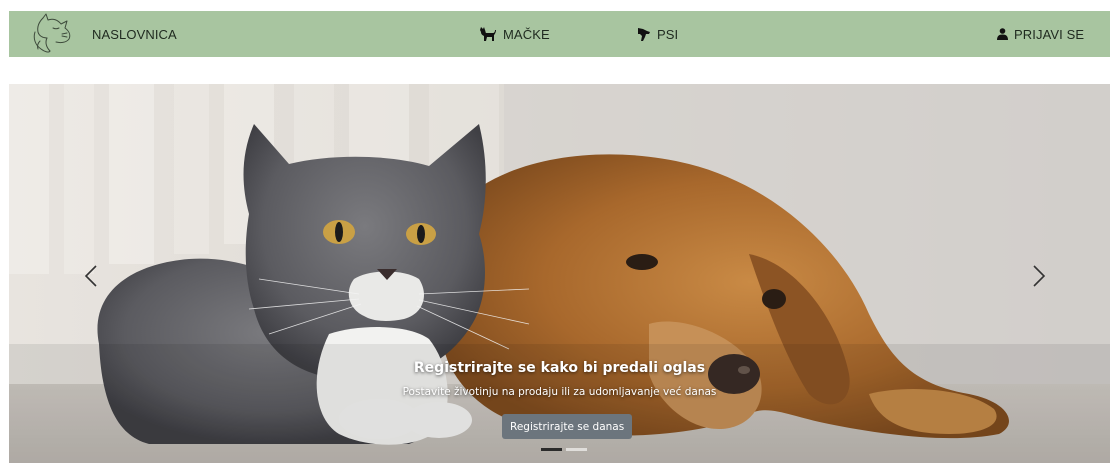 The width and height of the screenshot is (1119, 463). I want to click on chevron-right-icon, so click(1039, 276).